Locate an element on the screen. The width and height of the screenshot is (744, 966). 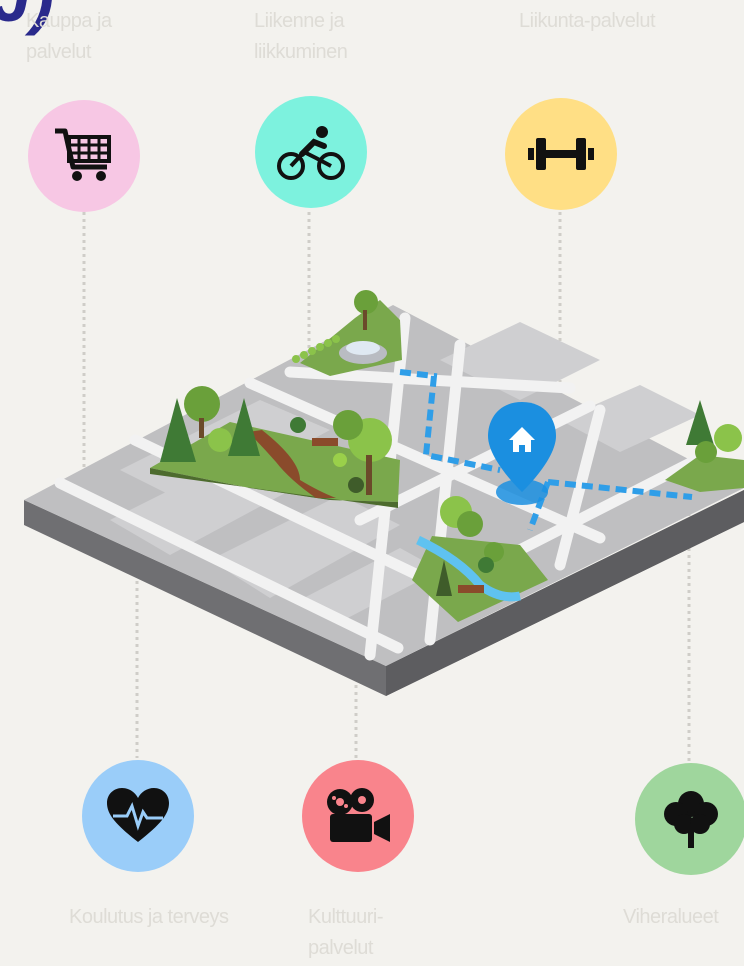
label-culture: Kulttuuri-palvelut is located at coordinates (346, 932).